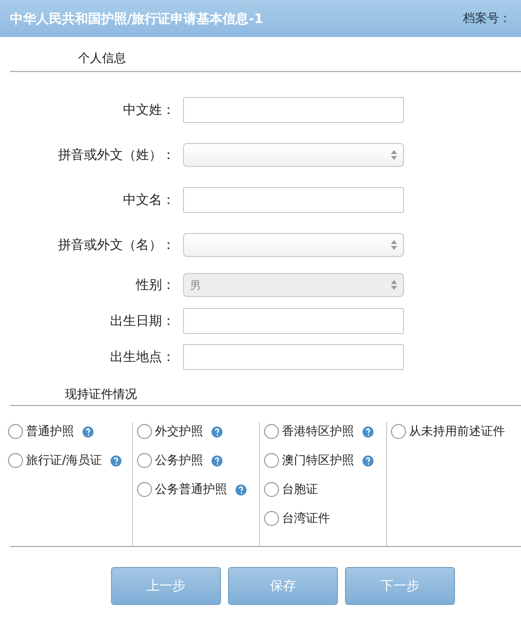  What do you see at coordinates (293, 285) in the screenshot?
I see `select-field: 男` at bounding box center [293, 285].